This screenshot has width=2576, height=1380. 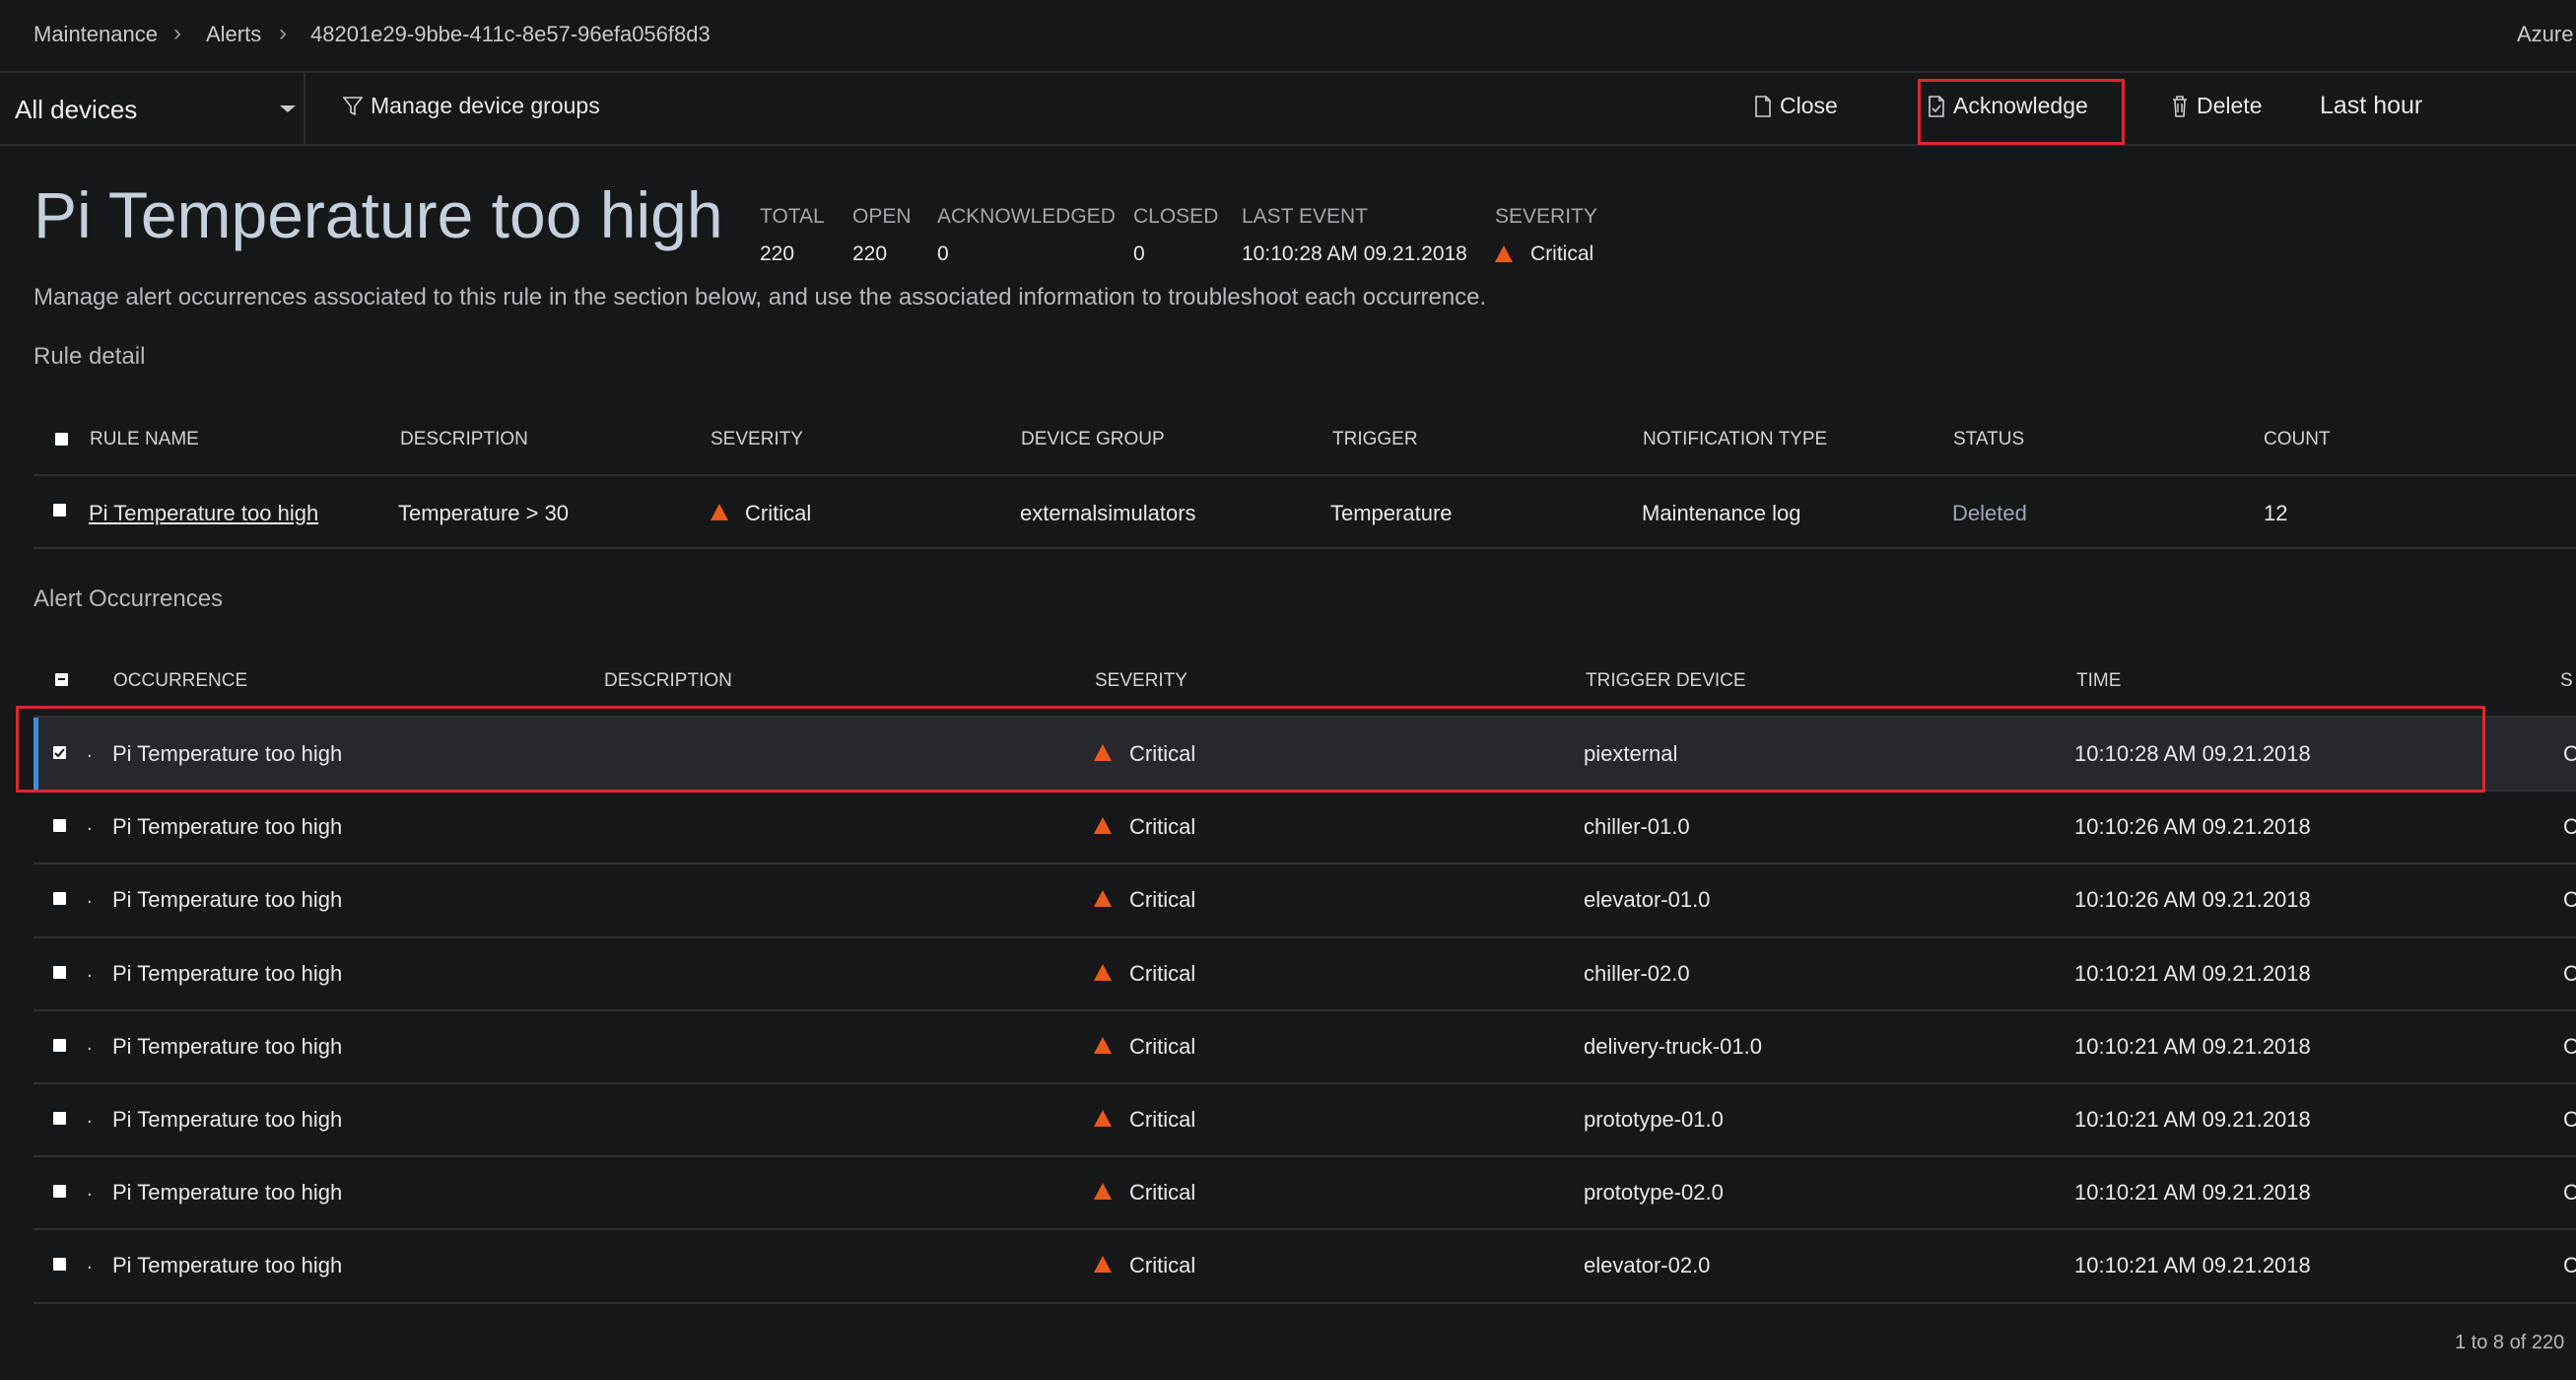 I want to click on col-trigger: TRIGGER, so click(x=1375, y=440).